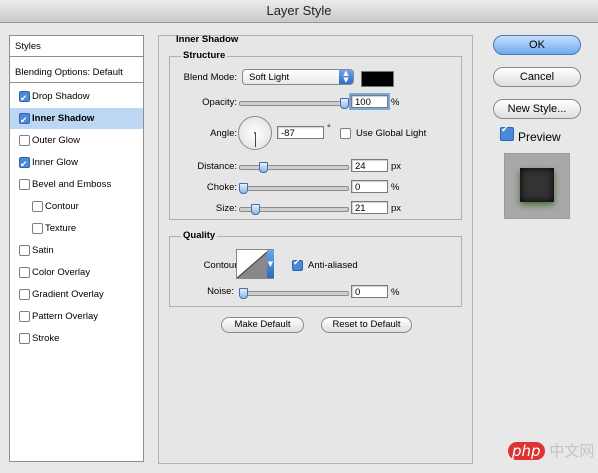  I want to click on reset-to-default-button: Reset to Default, so click(366, 325).